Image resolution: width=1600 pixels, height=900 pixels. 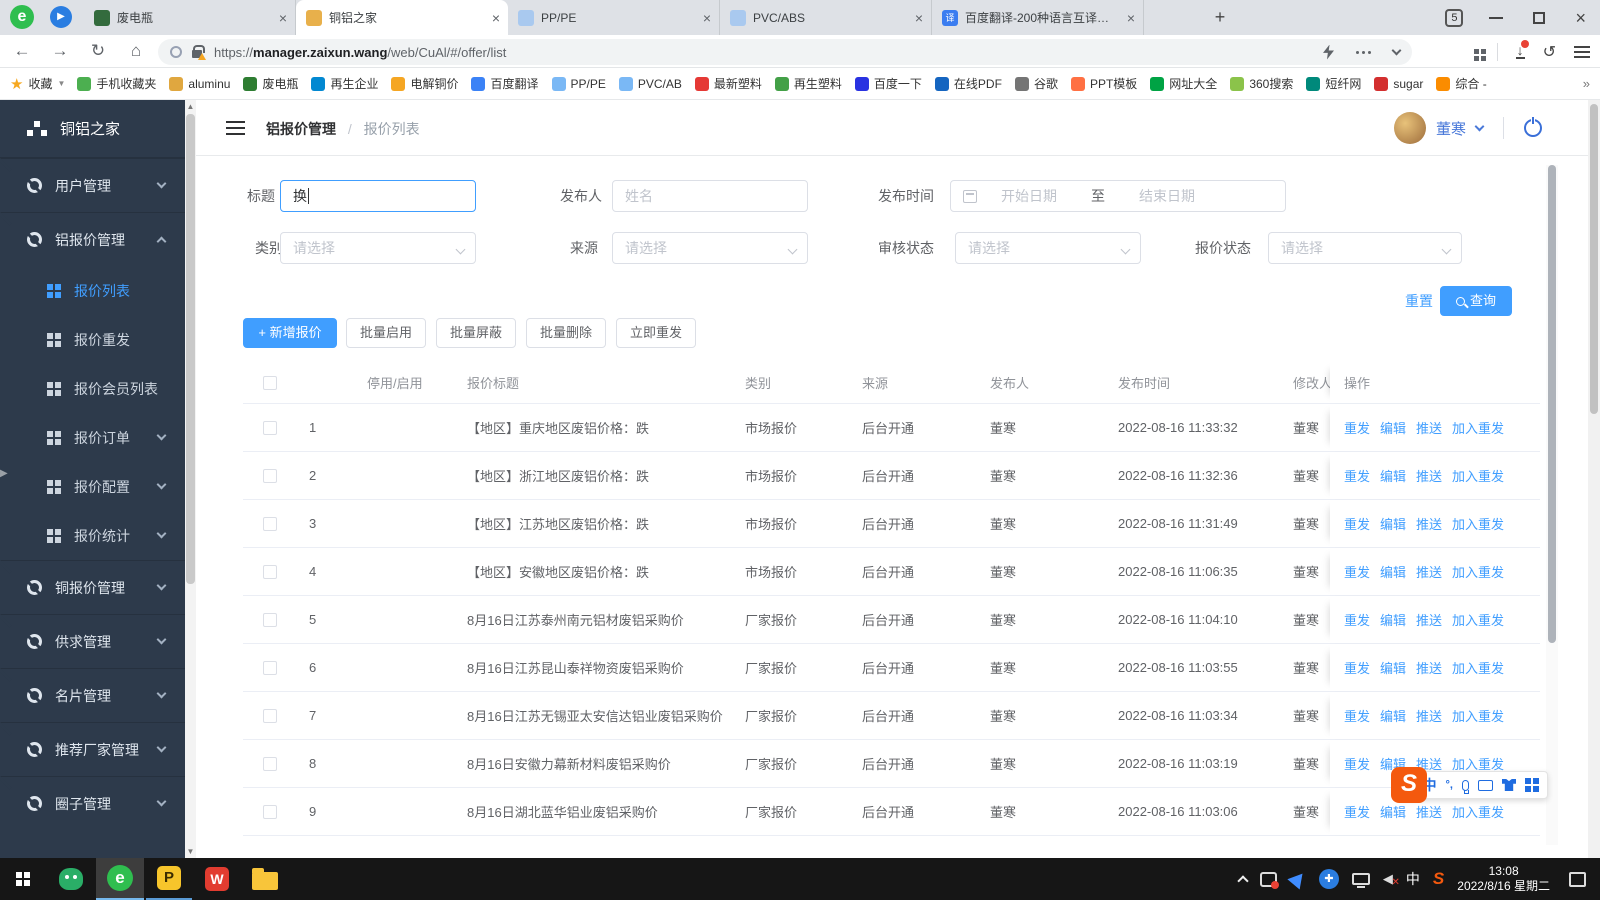 I want to click on bookmark-item: 百度一下, so click(x=888, y=83).